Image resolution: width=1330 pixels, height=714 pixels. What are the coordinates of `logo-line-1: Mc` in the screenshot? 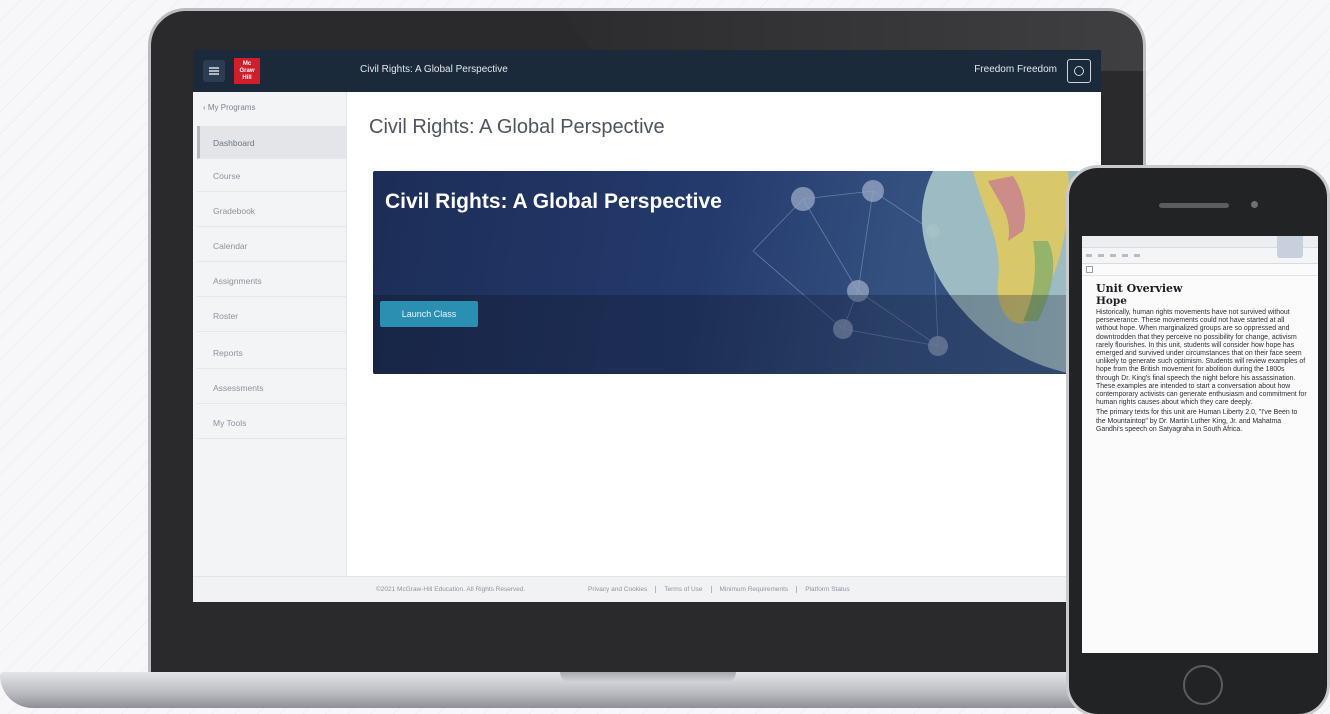 It's located at (247, 63).